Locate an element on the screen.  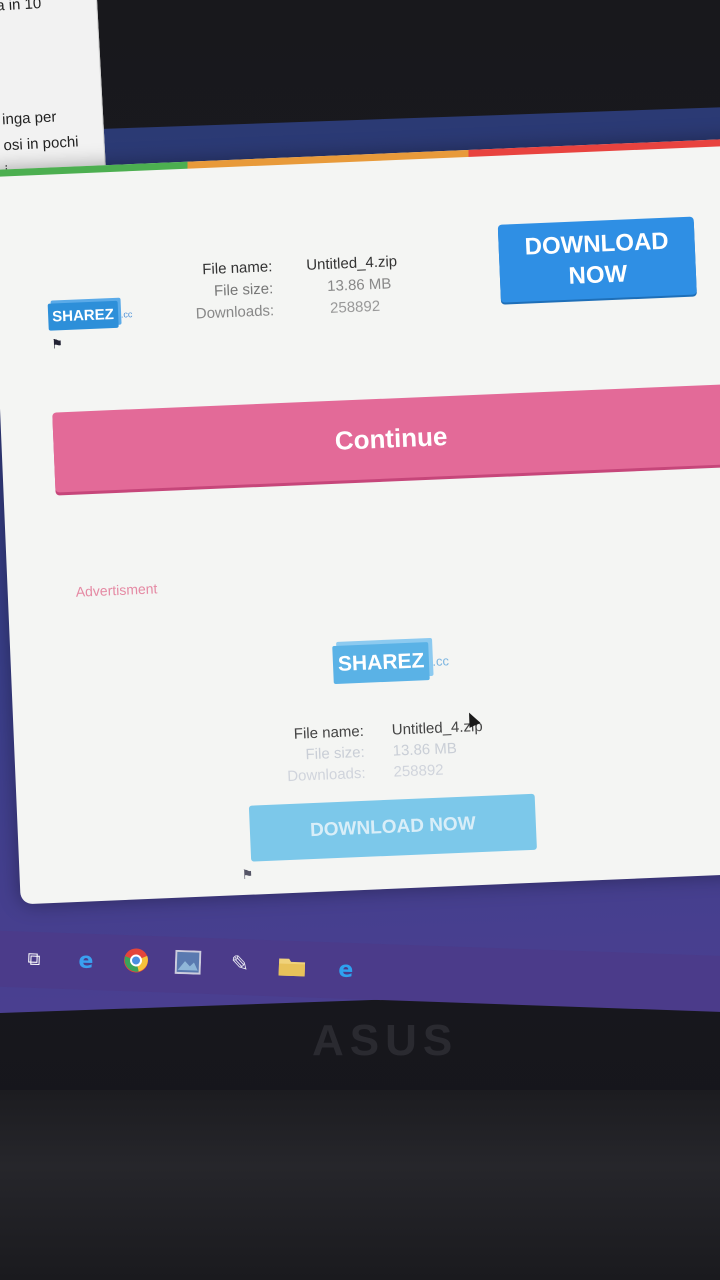
download-now-button: DOWNLOAD NOW is located at coordinates (597, 259).